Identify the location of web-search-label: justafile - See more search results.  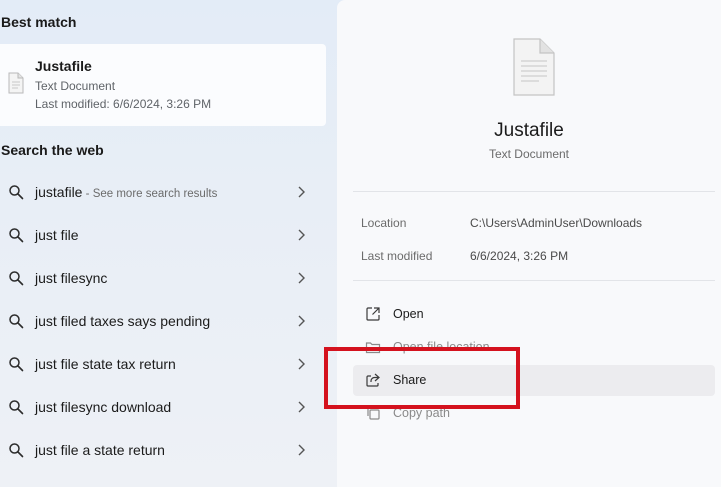
(126, 192).